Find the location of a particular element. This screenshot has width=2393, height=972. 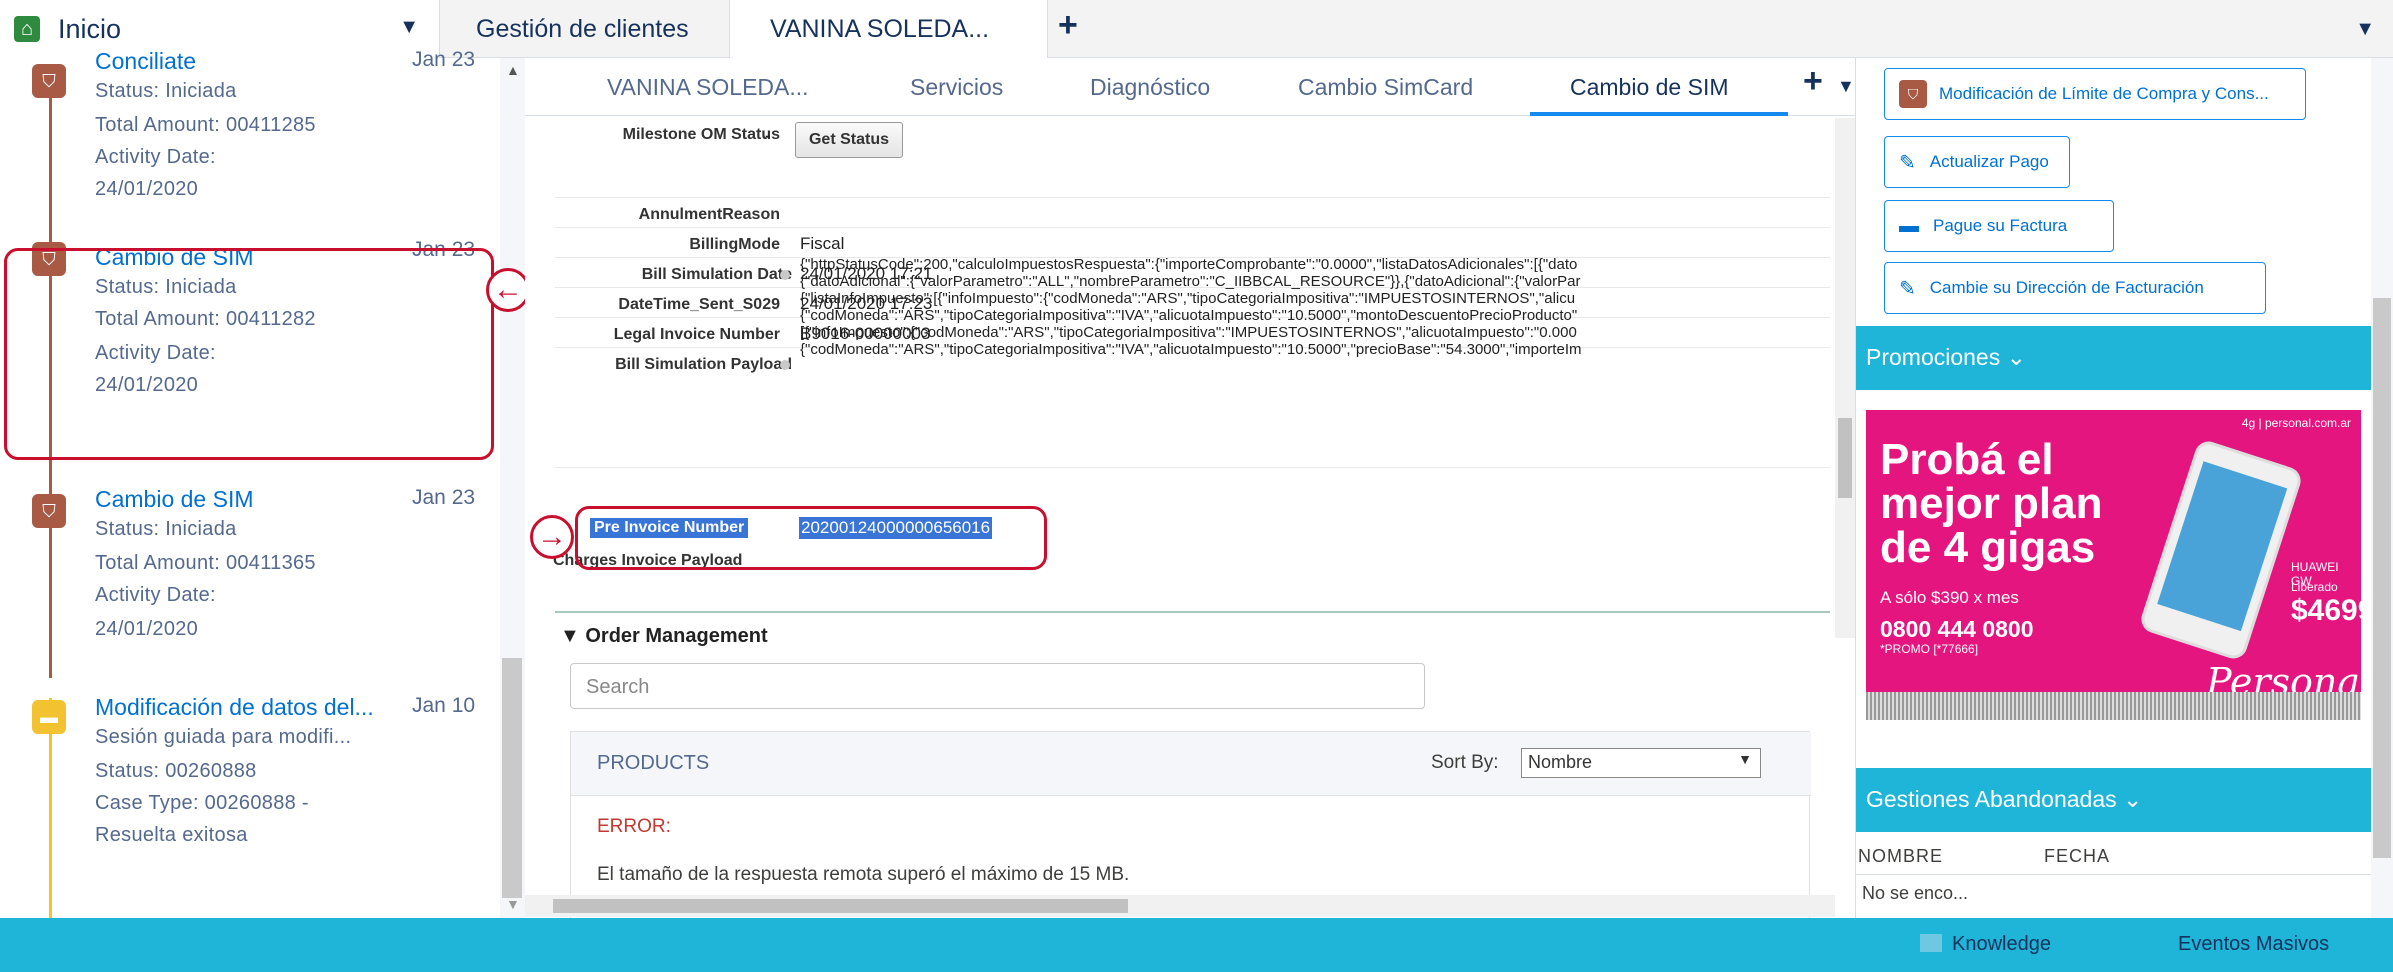

promo-barcode is located at coordinates (2113, 706).